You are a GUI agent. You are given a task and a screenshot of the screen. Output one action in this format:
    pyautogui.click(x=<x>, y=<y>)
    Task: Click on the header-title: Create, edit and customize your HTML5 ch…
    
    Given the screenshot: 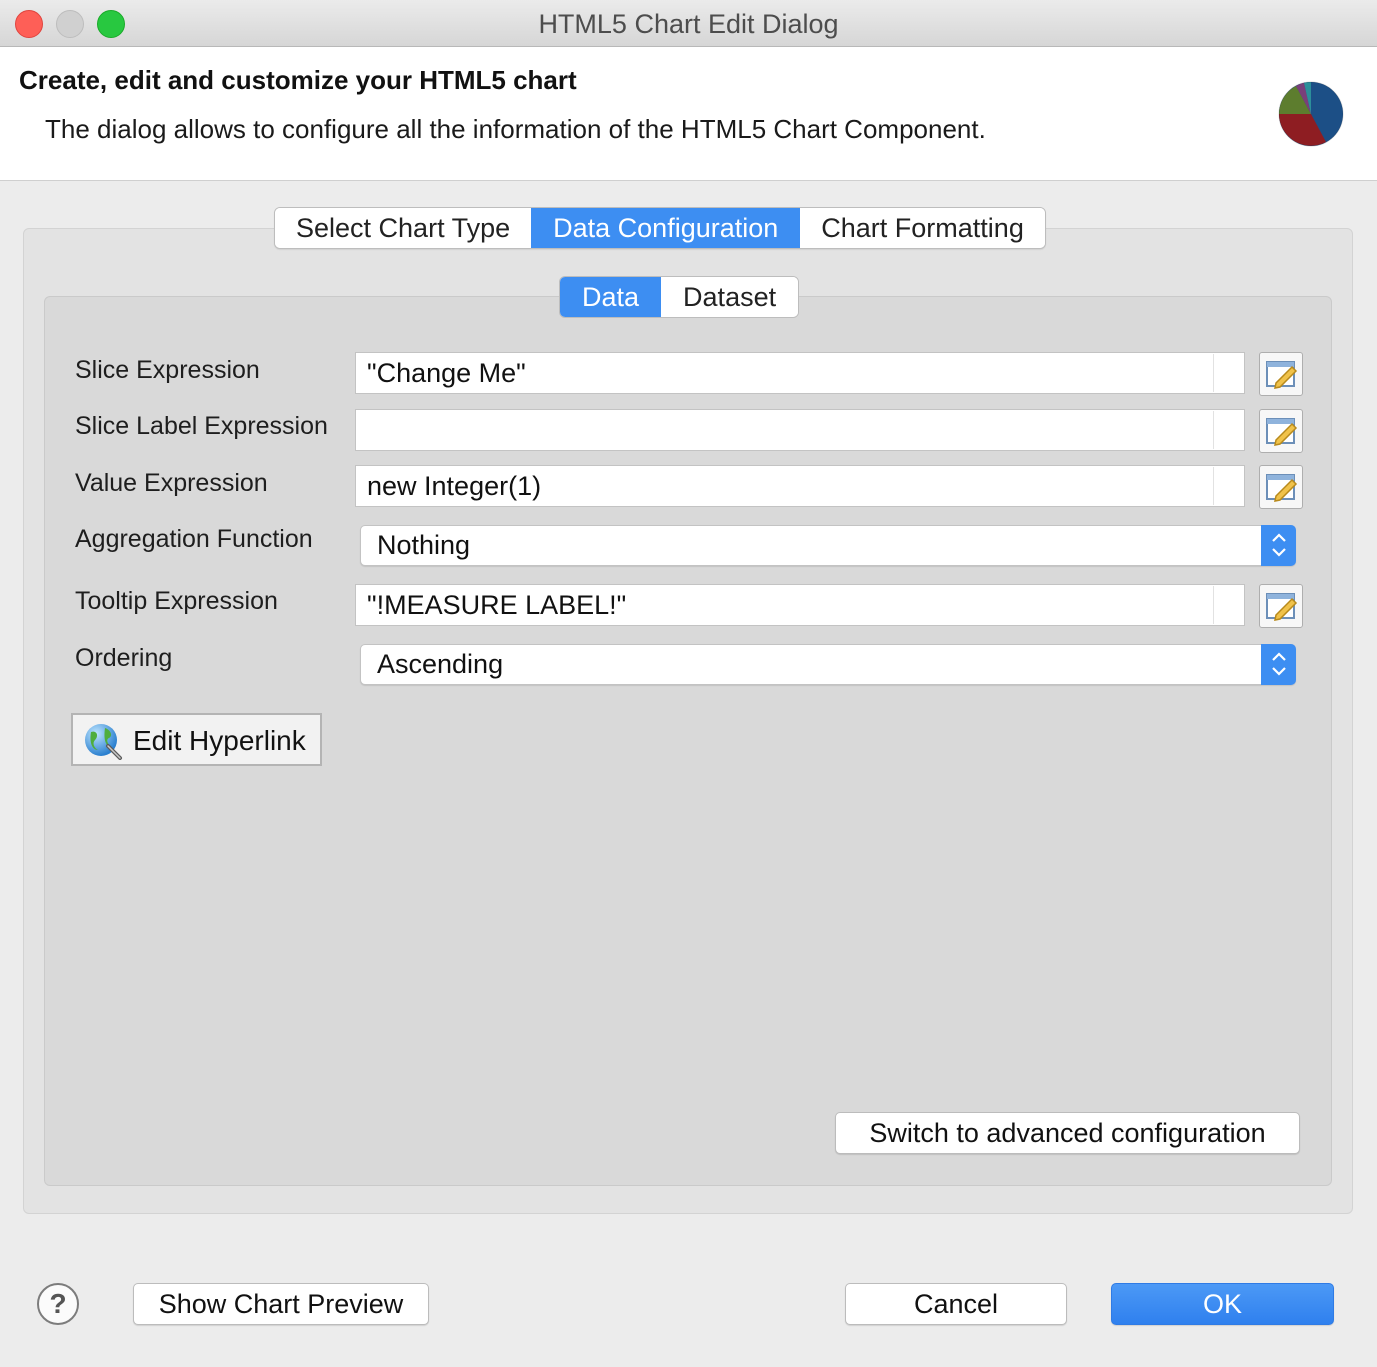 What is the action you would take?
    pyautogui.click(x=298, y=80)
    